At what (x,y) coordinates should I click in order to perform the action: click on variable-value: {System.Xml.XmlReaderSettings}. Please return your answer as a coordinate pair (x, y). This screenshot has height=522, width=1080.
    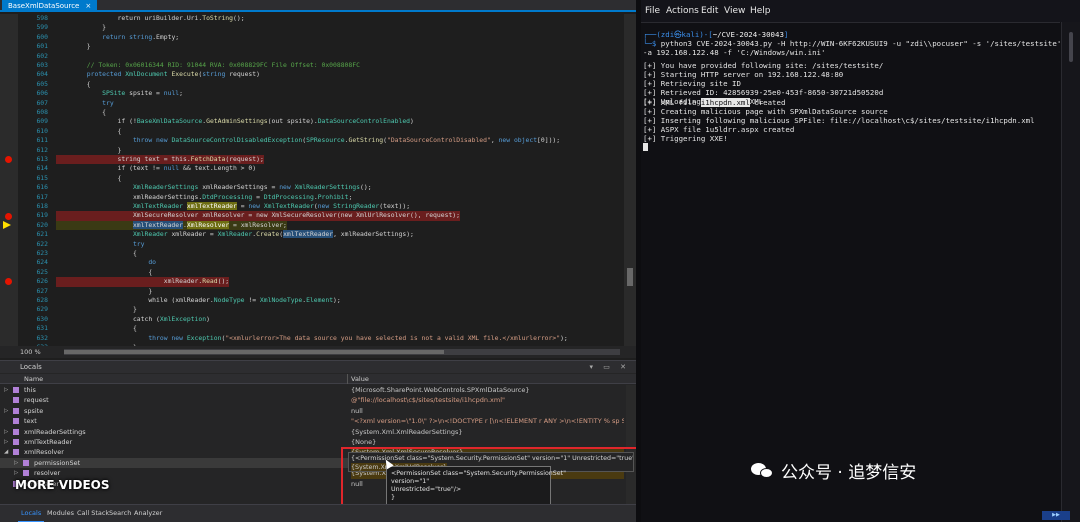
    Looking at the image, I should click on (487, 432).